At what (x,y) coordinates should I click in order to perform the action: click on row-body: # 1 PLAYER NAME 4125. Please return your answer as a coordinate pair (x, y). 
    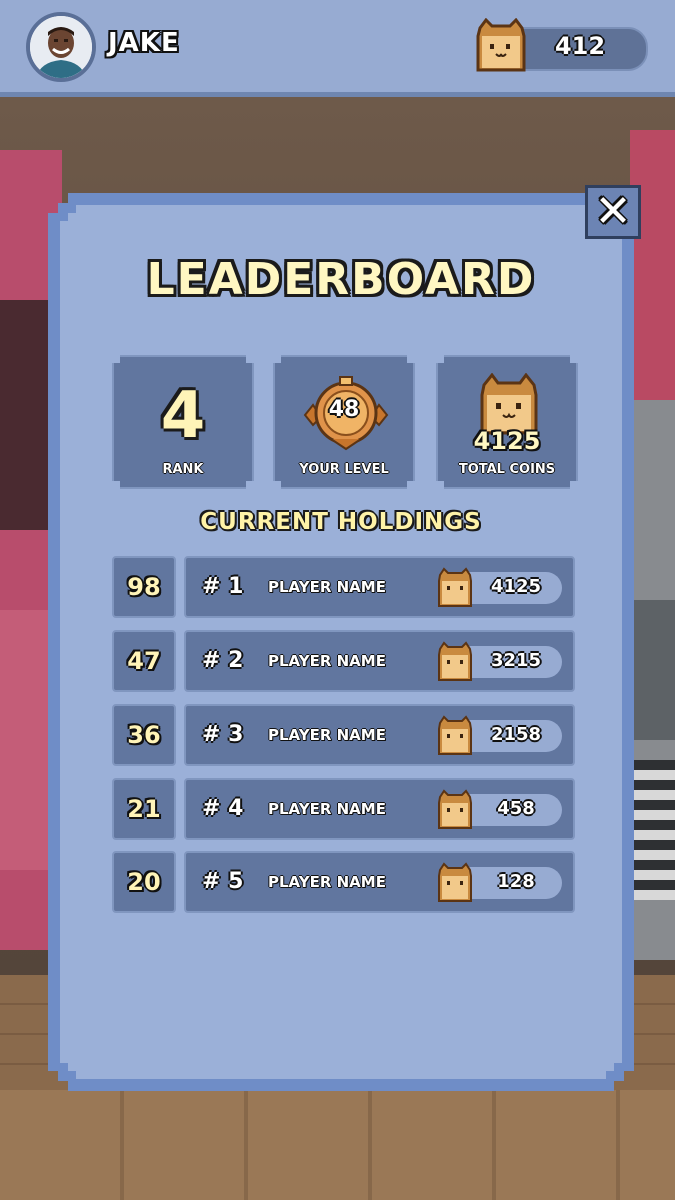
    Looking at the image, I should click on (379, 587).